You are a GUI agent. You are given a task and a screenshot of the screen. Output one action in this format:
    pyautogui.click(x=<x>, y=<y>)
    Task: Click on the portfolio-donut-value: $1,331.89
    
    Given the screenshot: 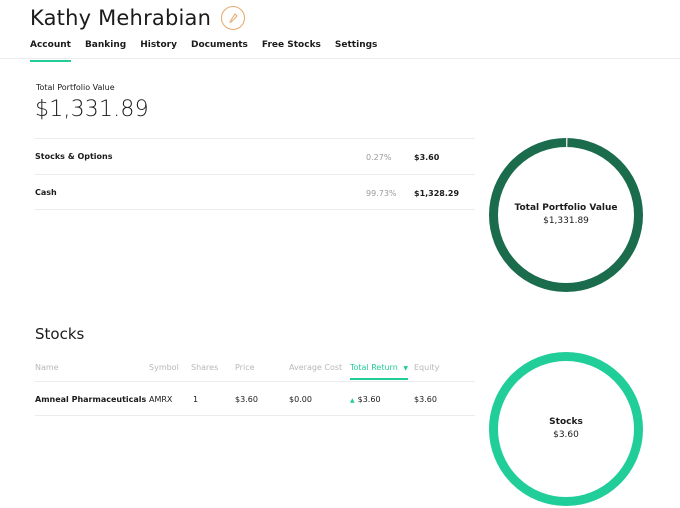 What is the action you would take?
    pyautogui.click(x=566, y=221)
    